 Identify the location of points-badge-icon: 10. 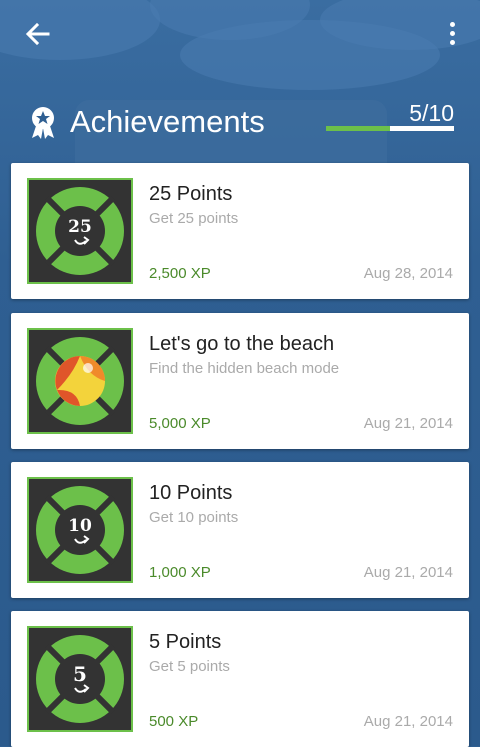
(80, 530).